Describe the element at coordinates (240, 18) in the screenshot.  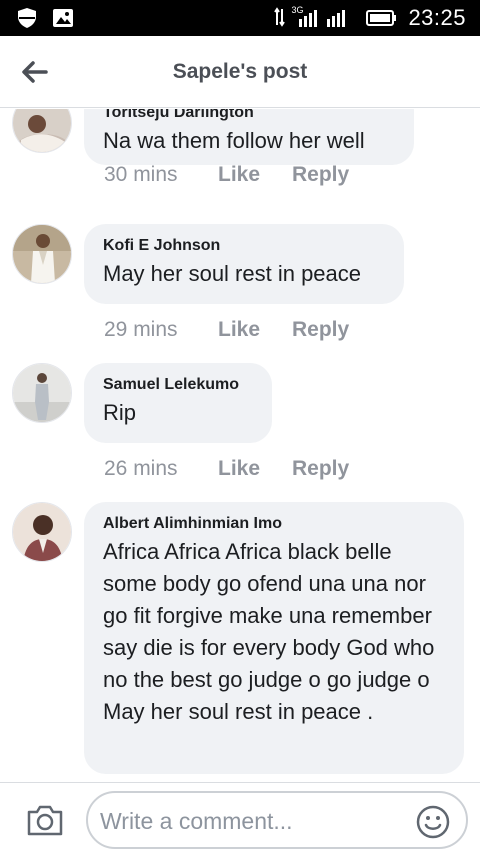
I see `status-bar: 3G 23:25` at that location.